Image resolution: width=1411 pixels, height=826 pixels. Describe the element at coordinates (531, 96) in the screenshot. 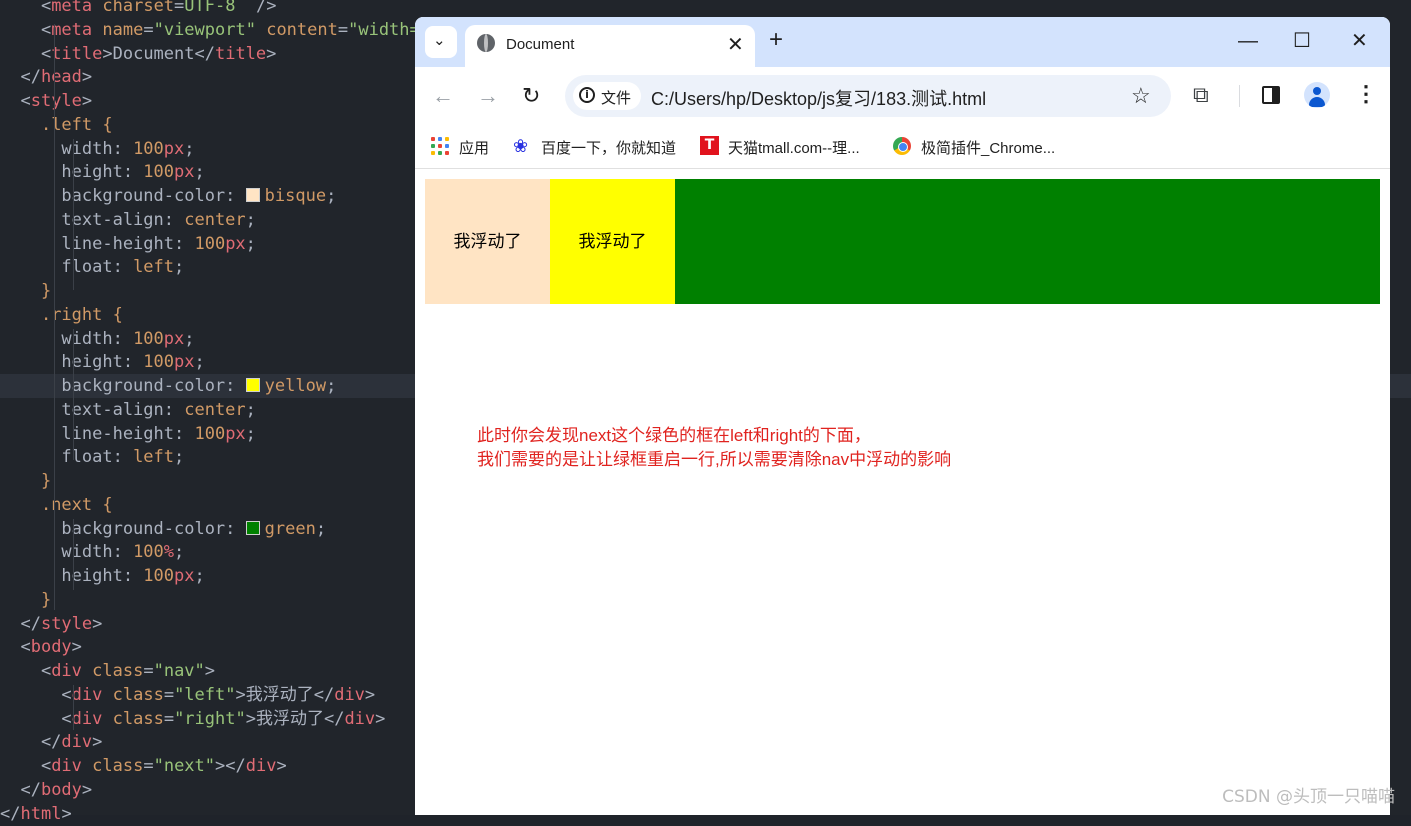

I see `reload-icon: ↻` at that location.